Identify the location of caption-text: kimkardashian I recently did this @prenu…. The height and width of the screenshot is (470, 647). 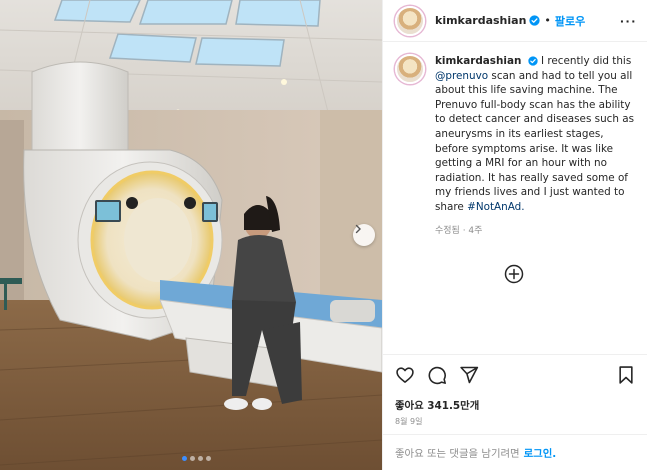
(535, 134).